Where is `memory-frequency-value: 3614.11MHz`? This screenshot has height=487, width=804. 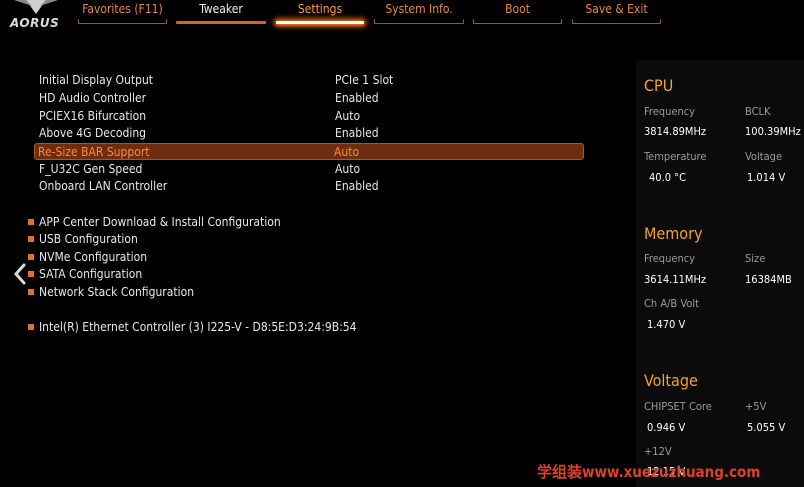
memory-frequency-value: 3614.11MHz is located at coordinates (675, 279).